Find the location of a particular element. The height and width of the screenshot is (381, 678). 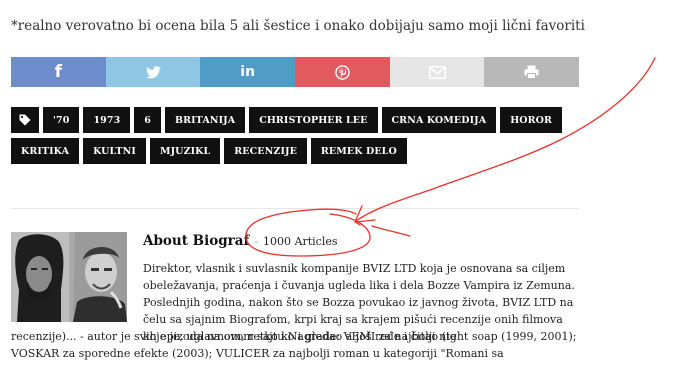

mail-icon is located at coordinates (437, 72).